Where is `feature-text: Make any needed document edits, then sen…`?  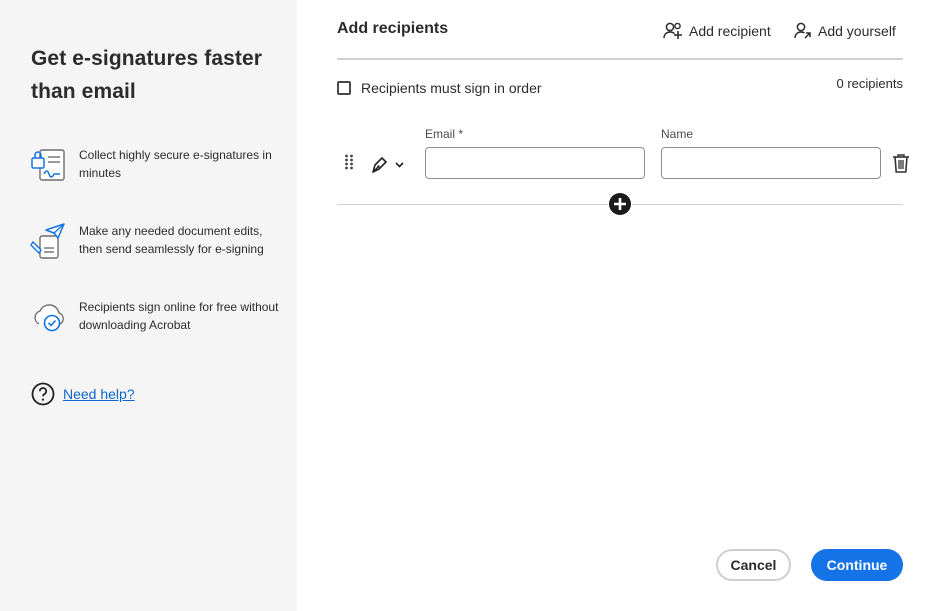 feature-text: Make any needed document edits, then sen… is located at coordinates (171, 240).